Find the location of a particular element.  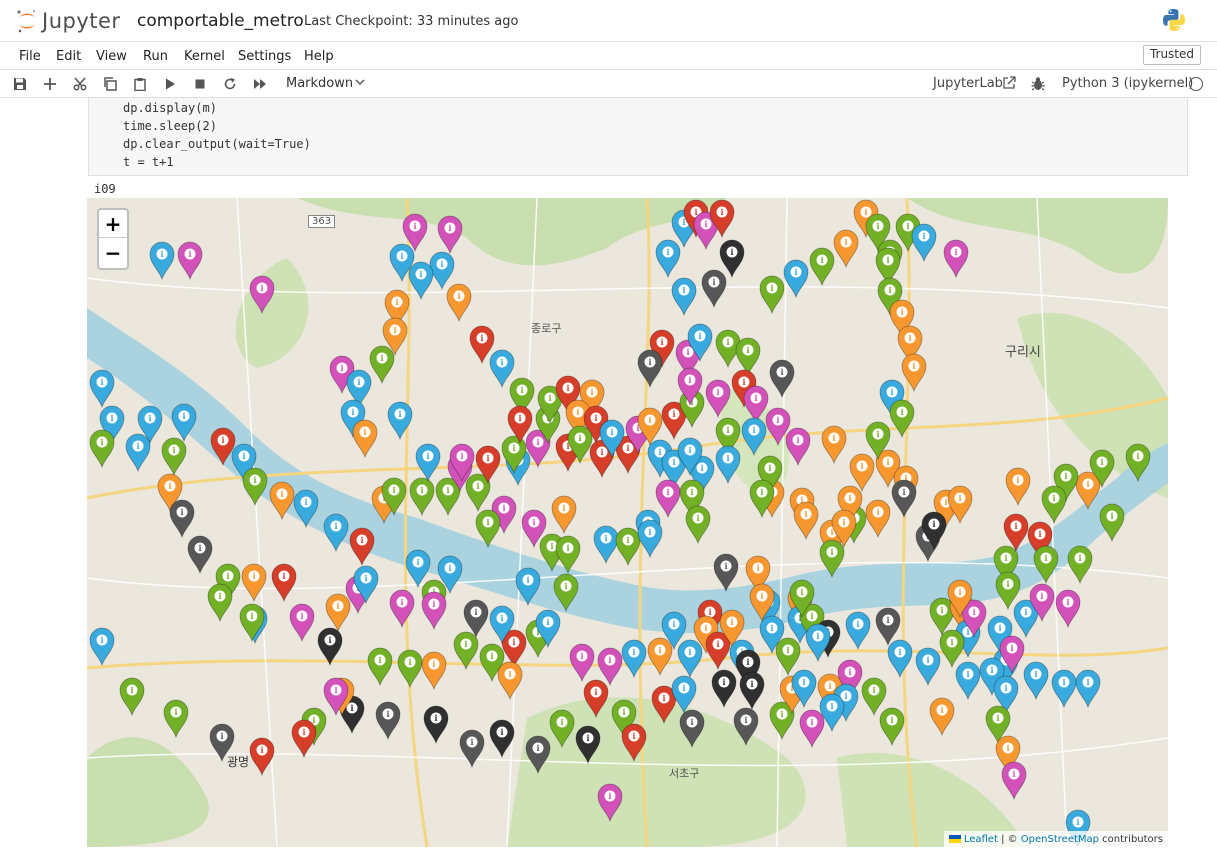

menu-help: Help is located at coordinates (319, 56).